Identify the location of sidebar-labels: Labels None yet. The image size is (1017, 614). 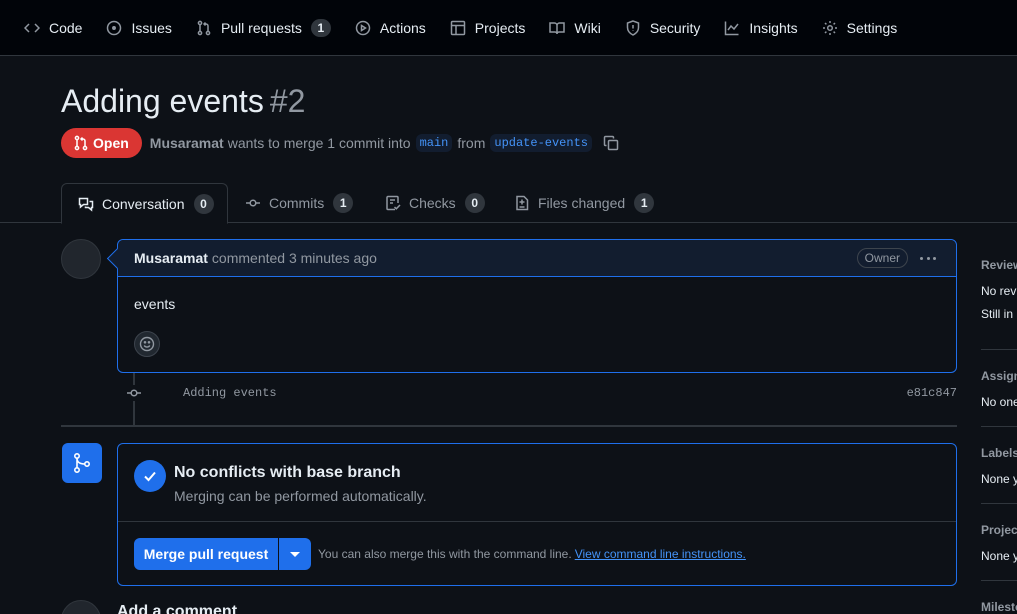
(999, 466).